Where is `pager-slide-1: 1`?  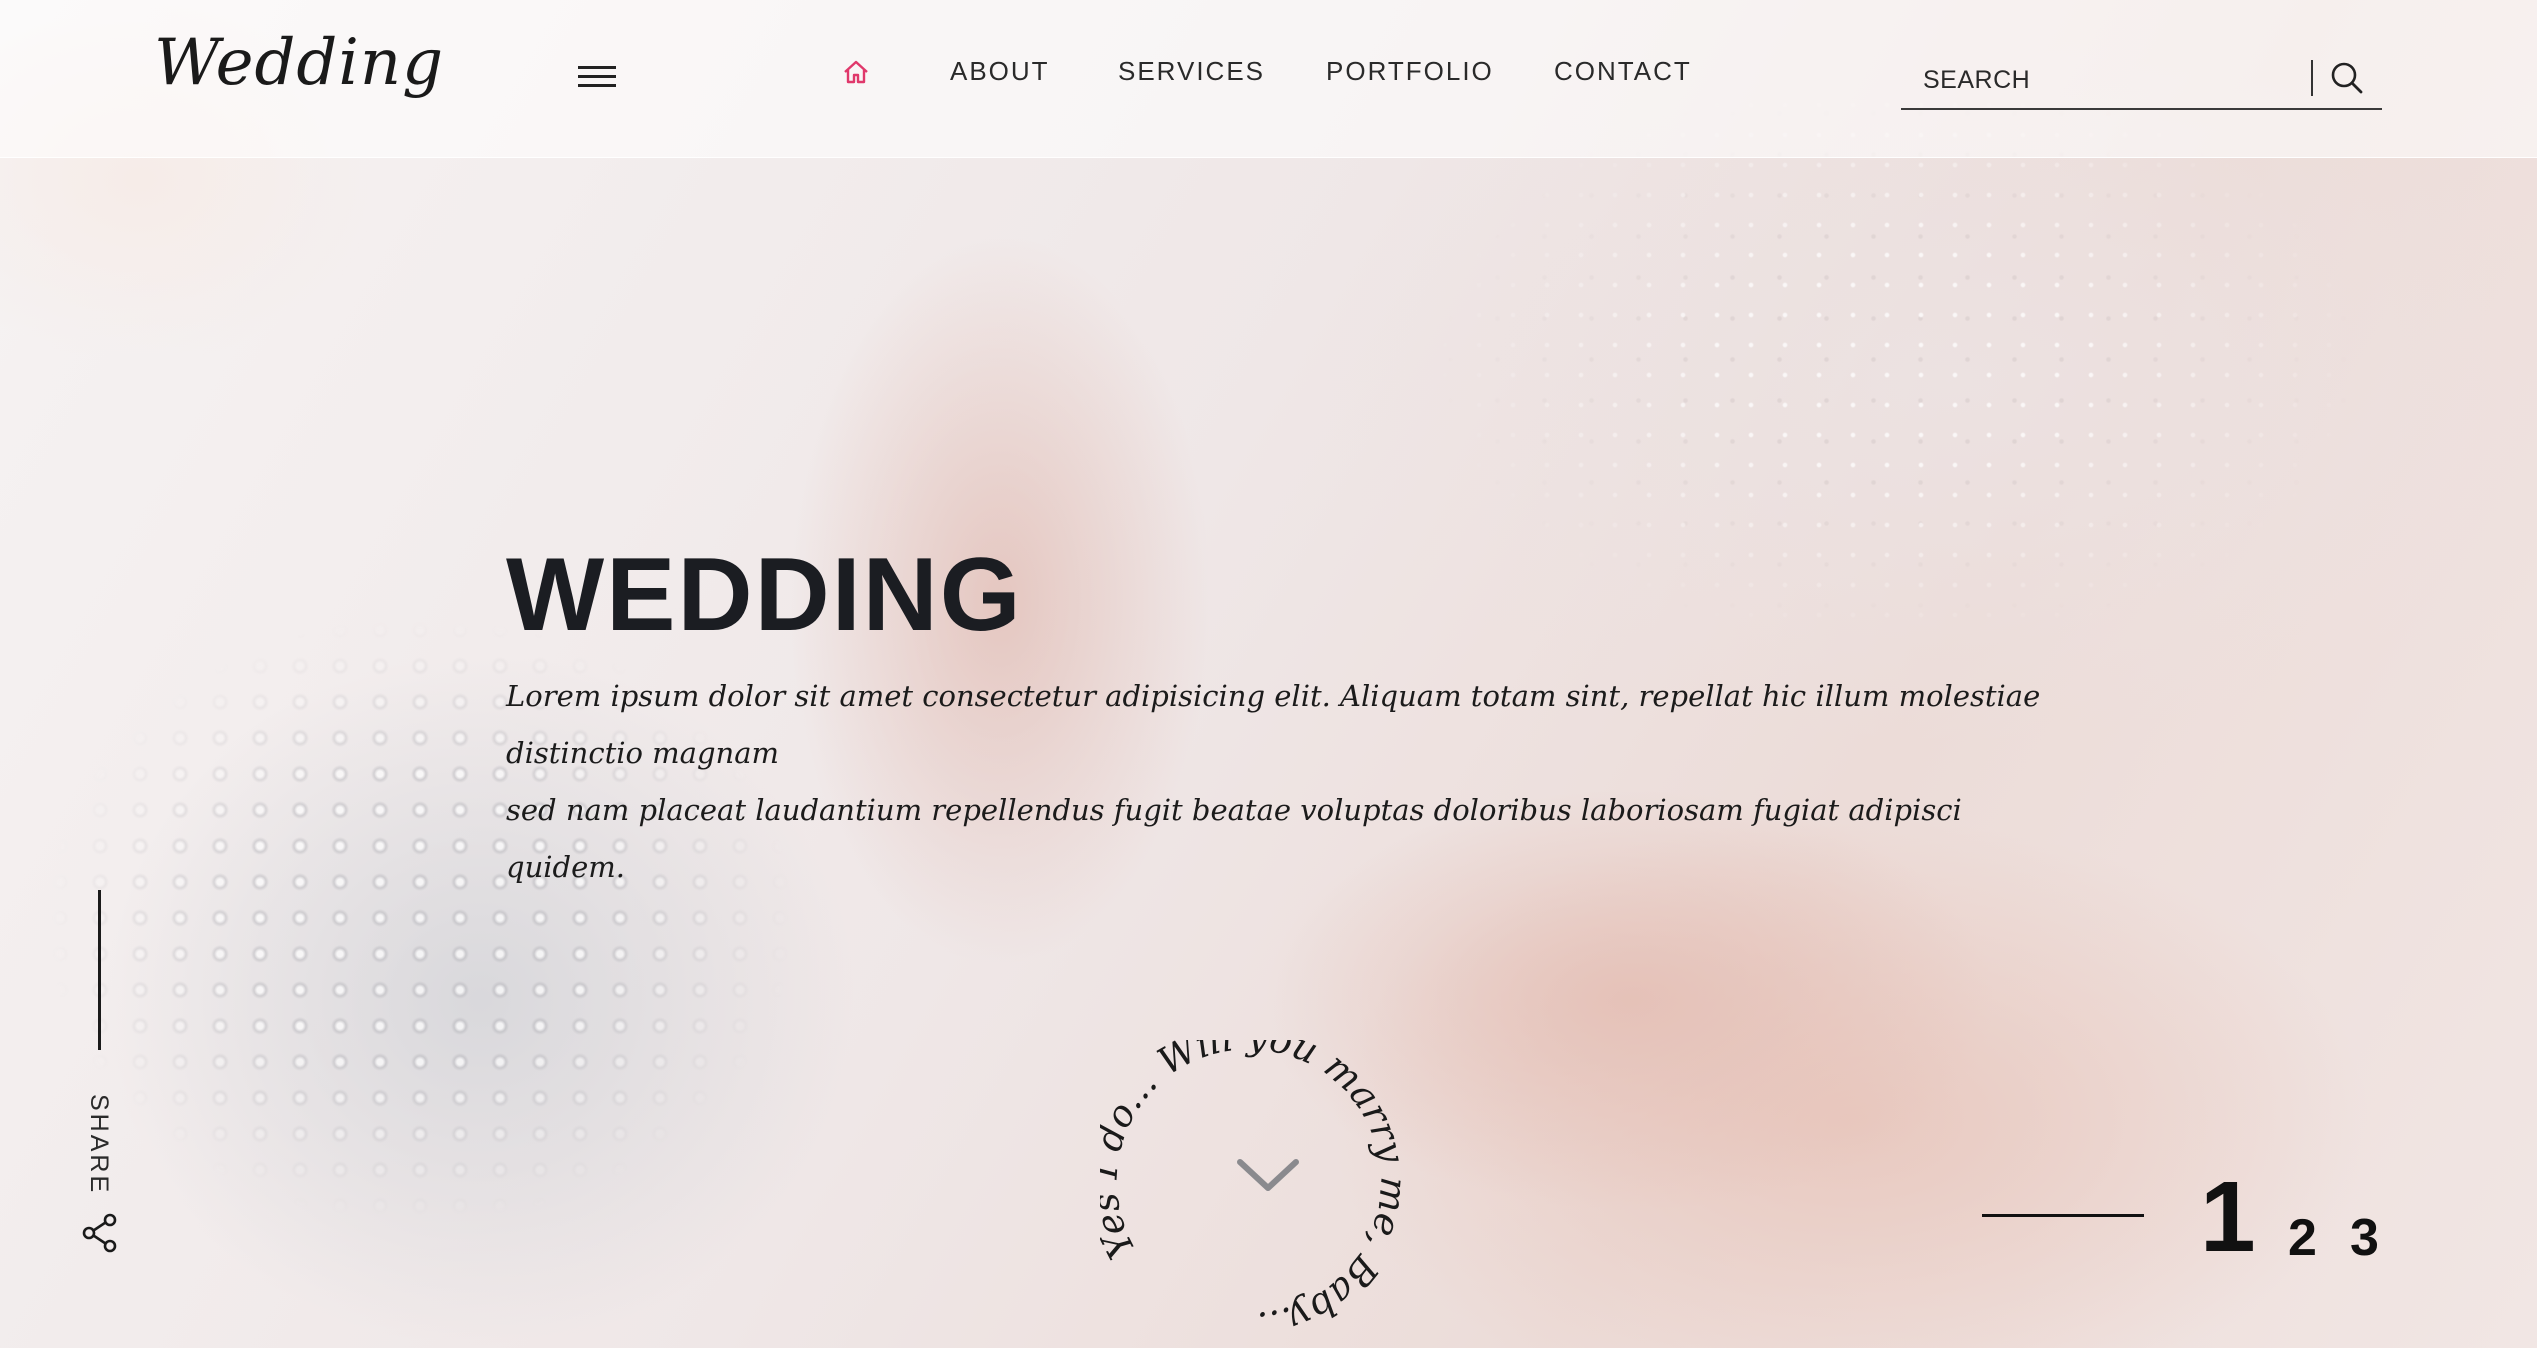 pager-slide-1: 1 is located at coordinates (2228, 1217).